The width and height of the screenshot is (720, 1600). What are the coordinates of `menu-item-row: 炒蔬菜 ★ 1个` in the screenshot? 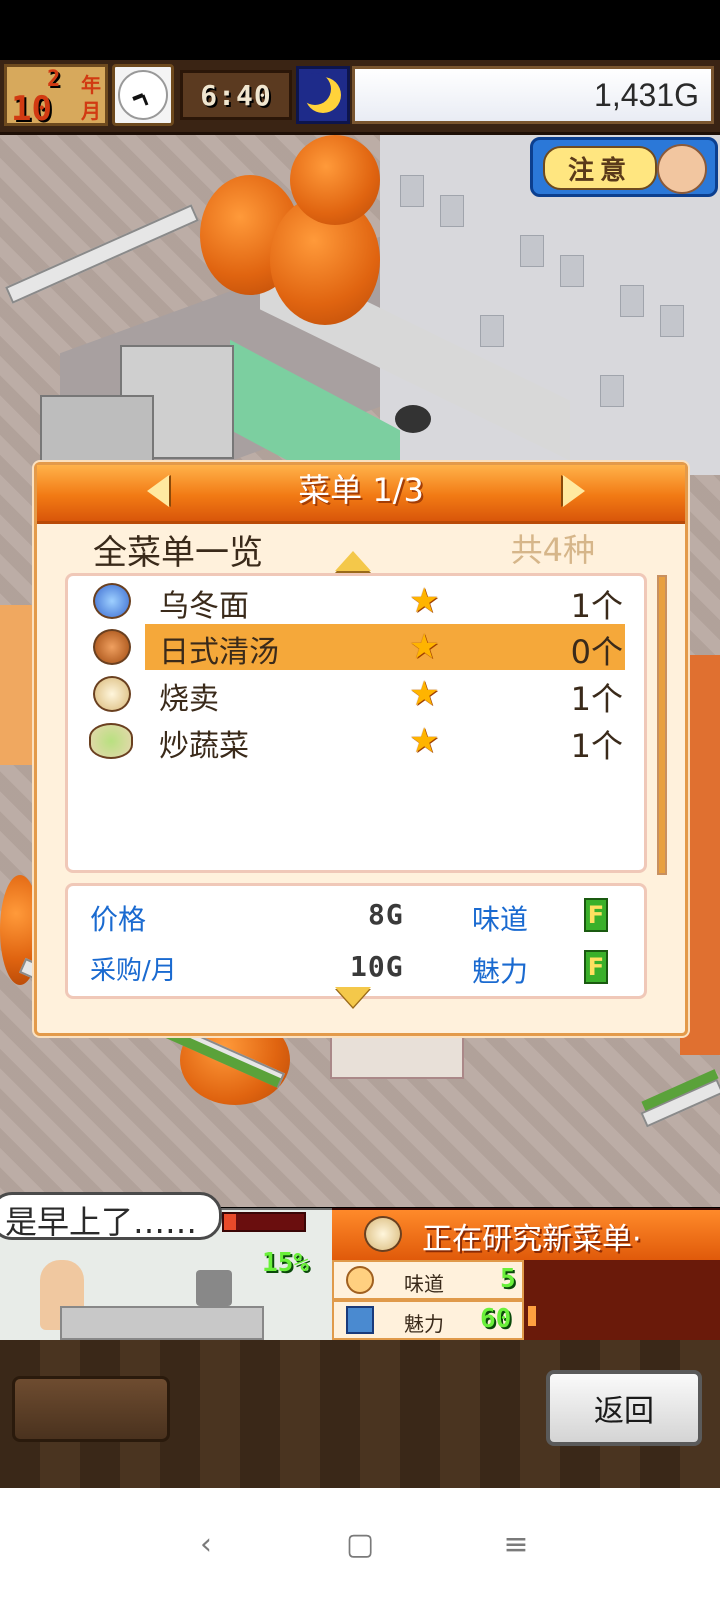 It's located at (371, 741).